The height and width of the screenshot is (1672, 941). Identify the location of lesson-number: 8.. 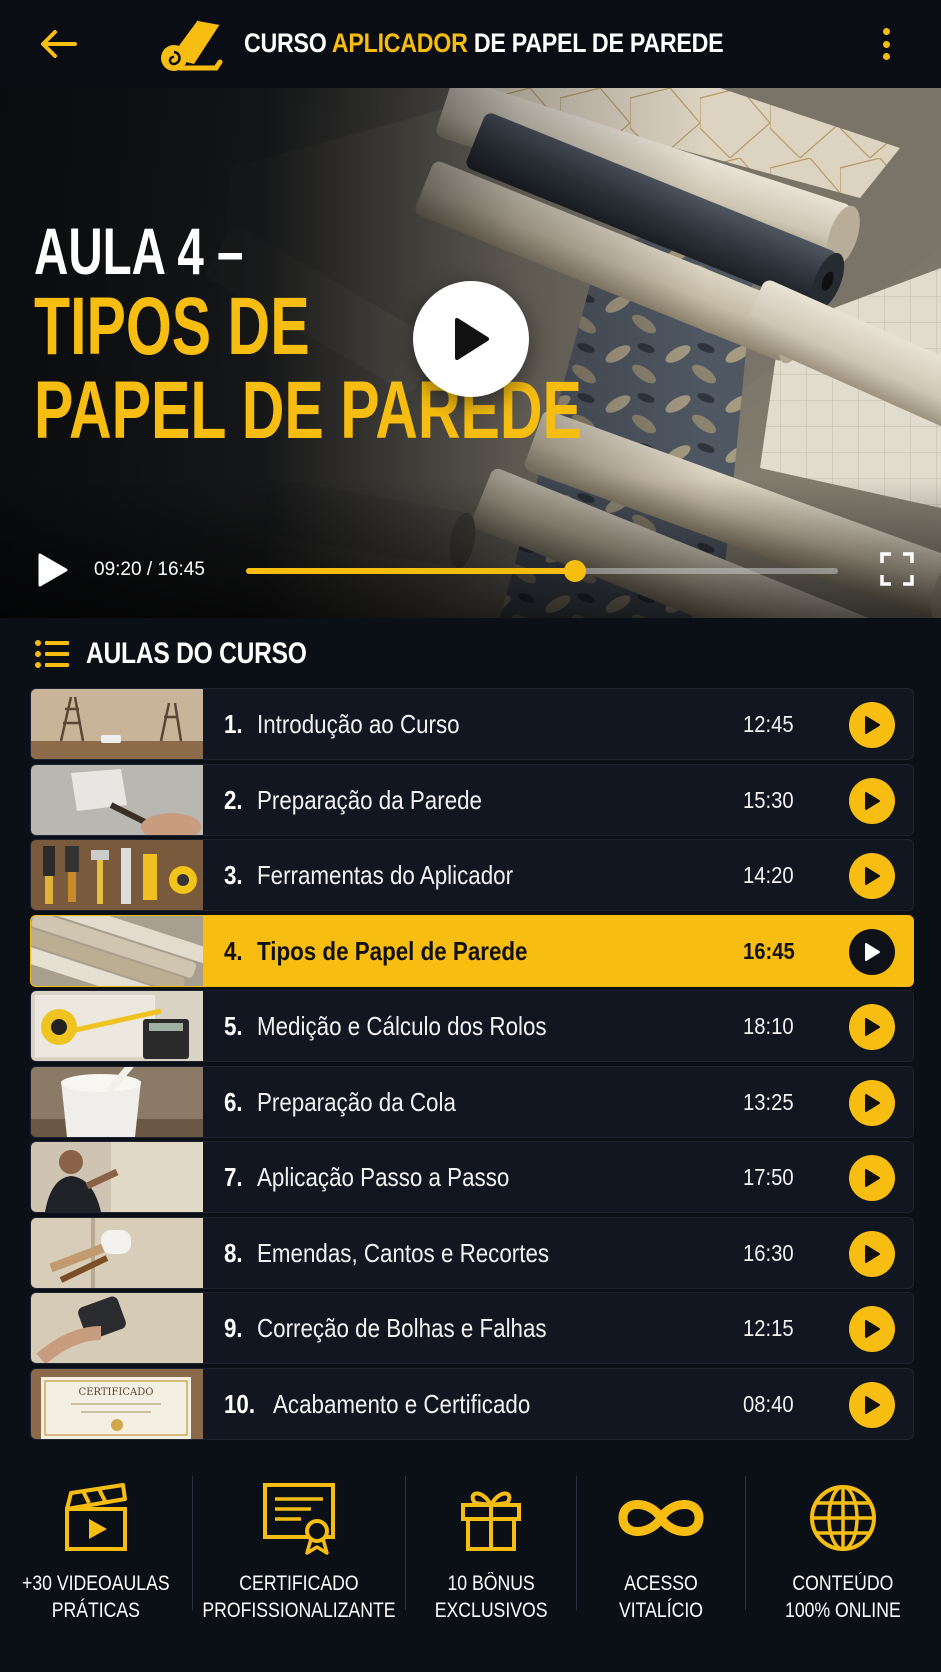
(233, 1252).